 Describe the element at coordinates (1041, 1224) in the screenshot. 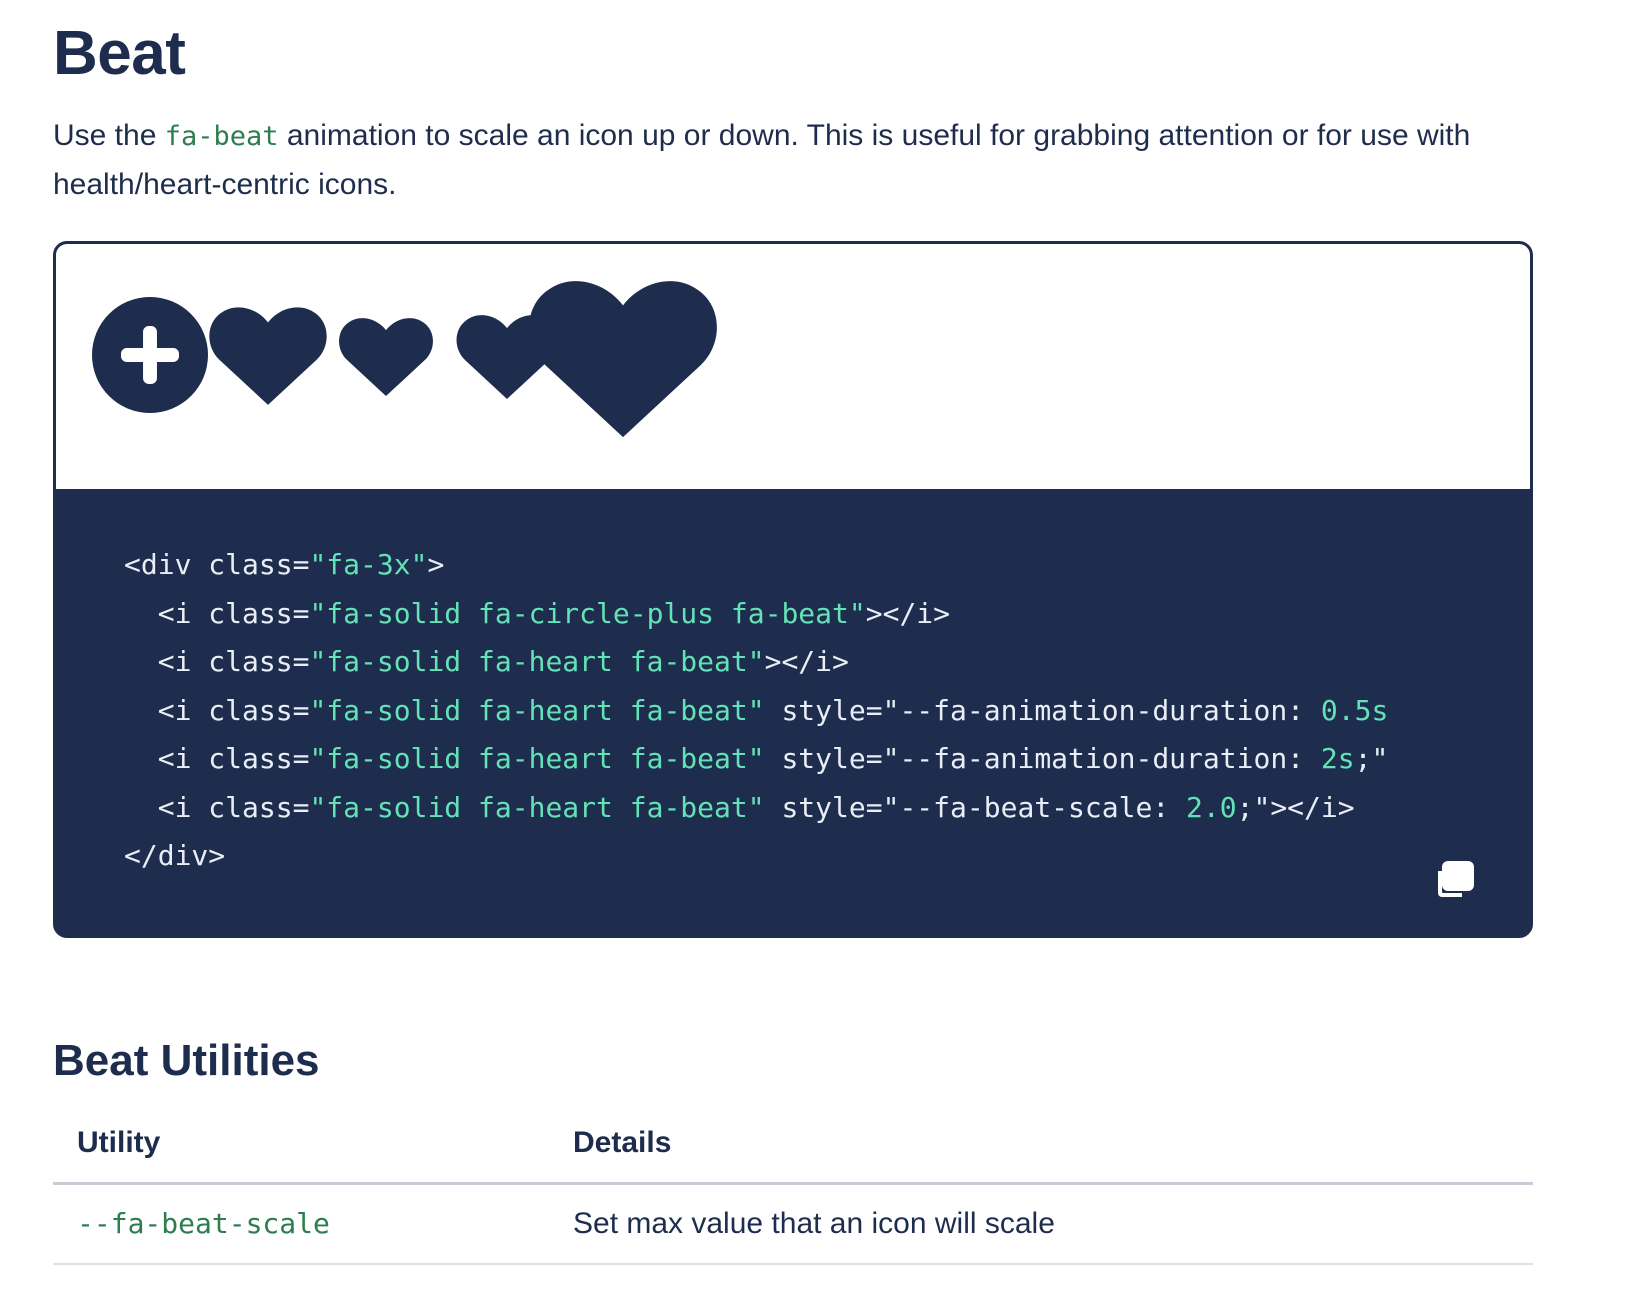

I see `details-cell: Set max value that an icon will scale` at that location.